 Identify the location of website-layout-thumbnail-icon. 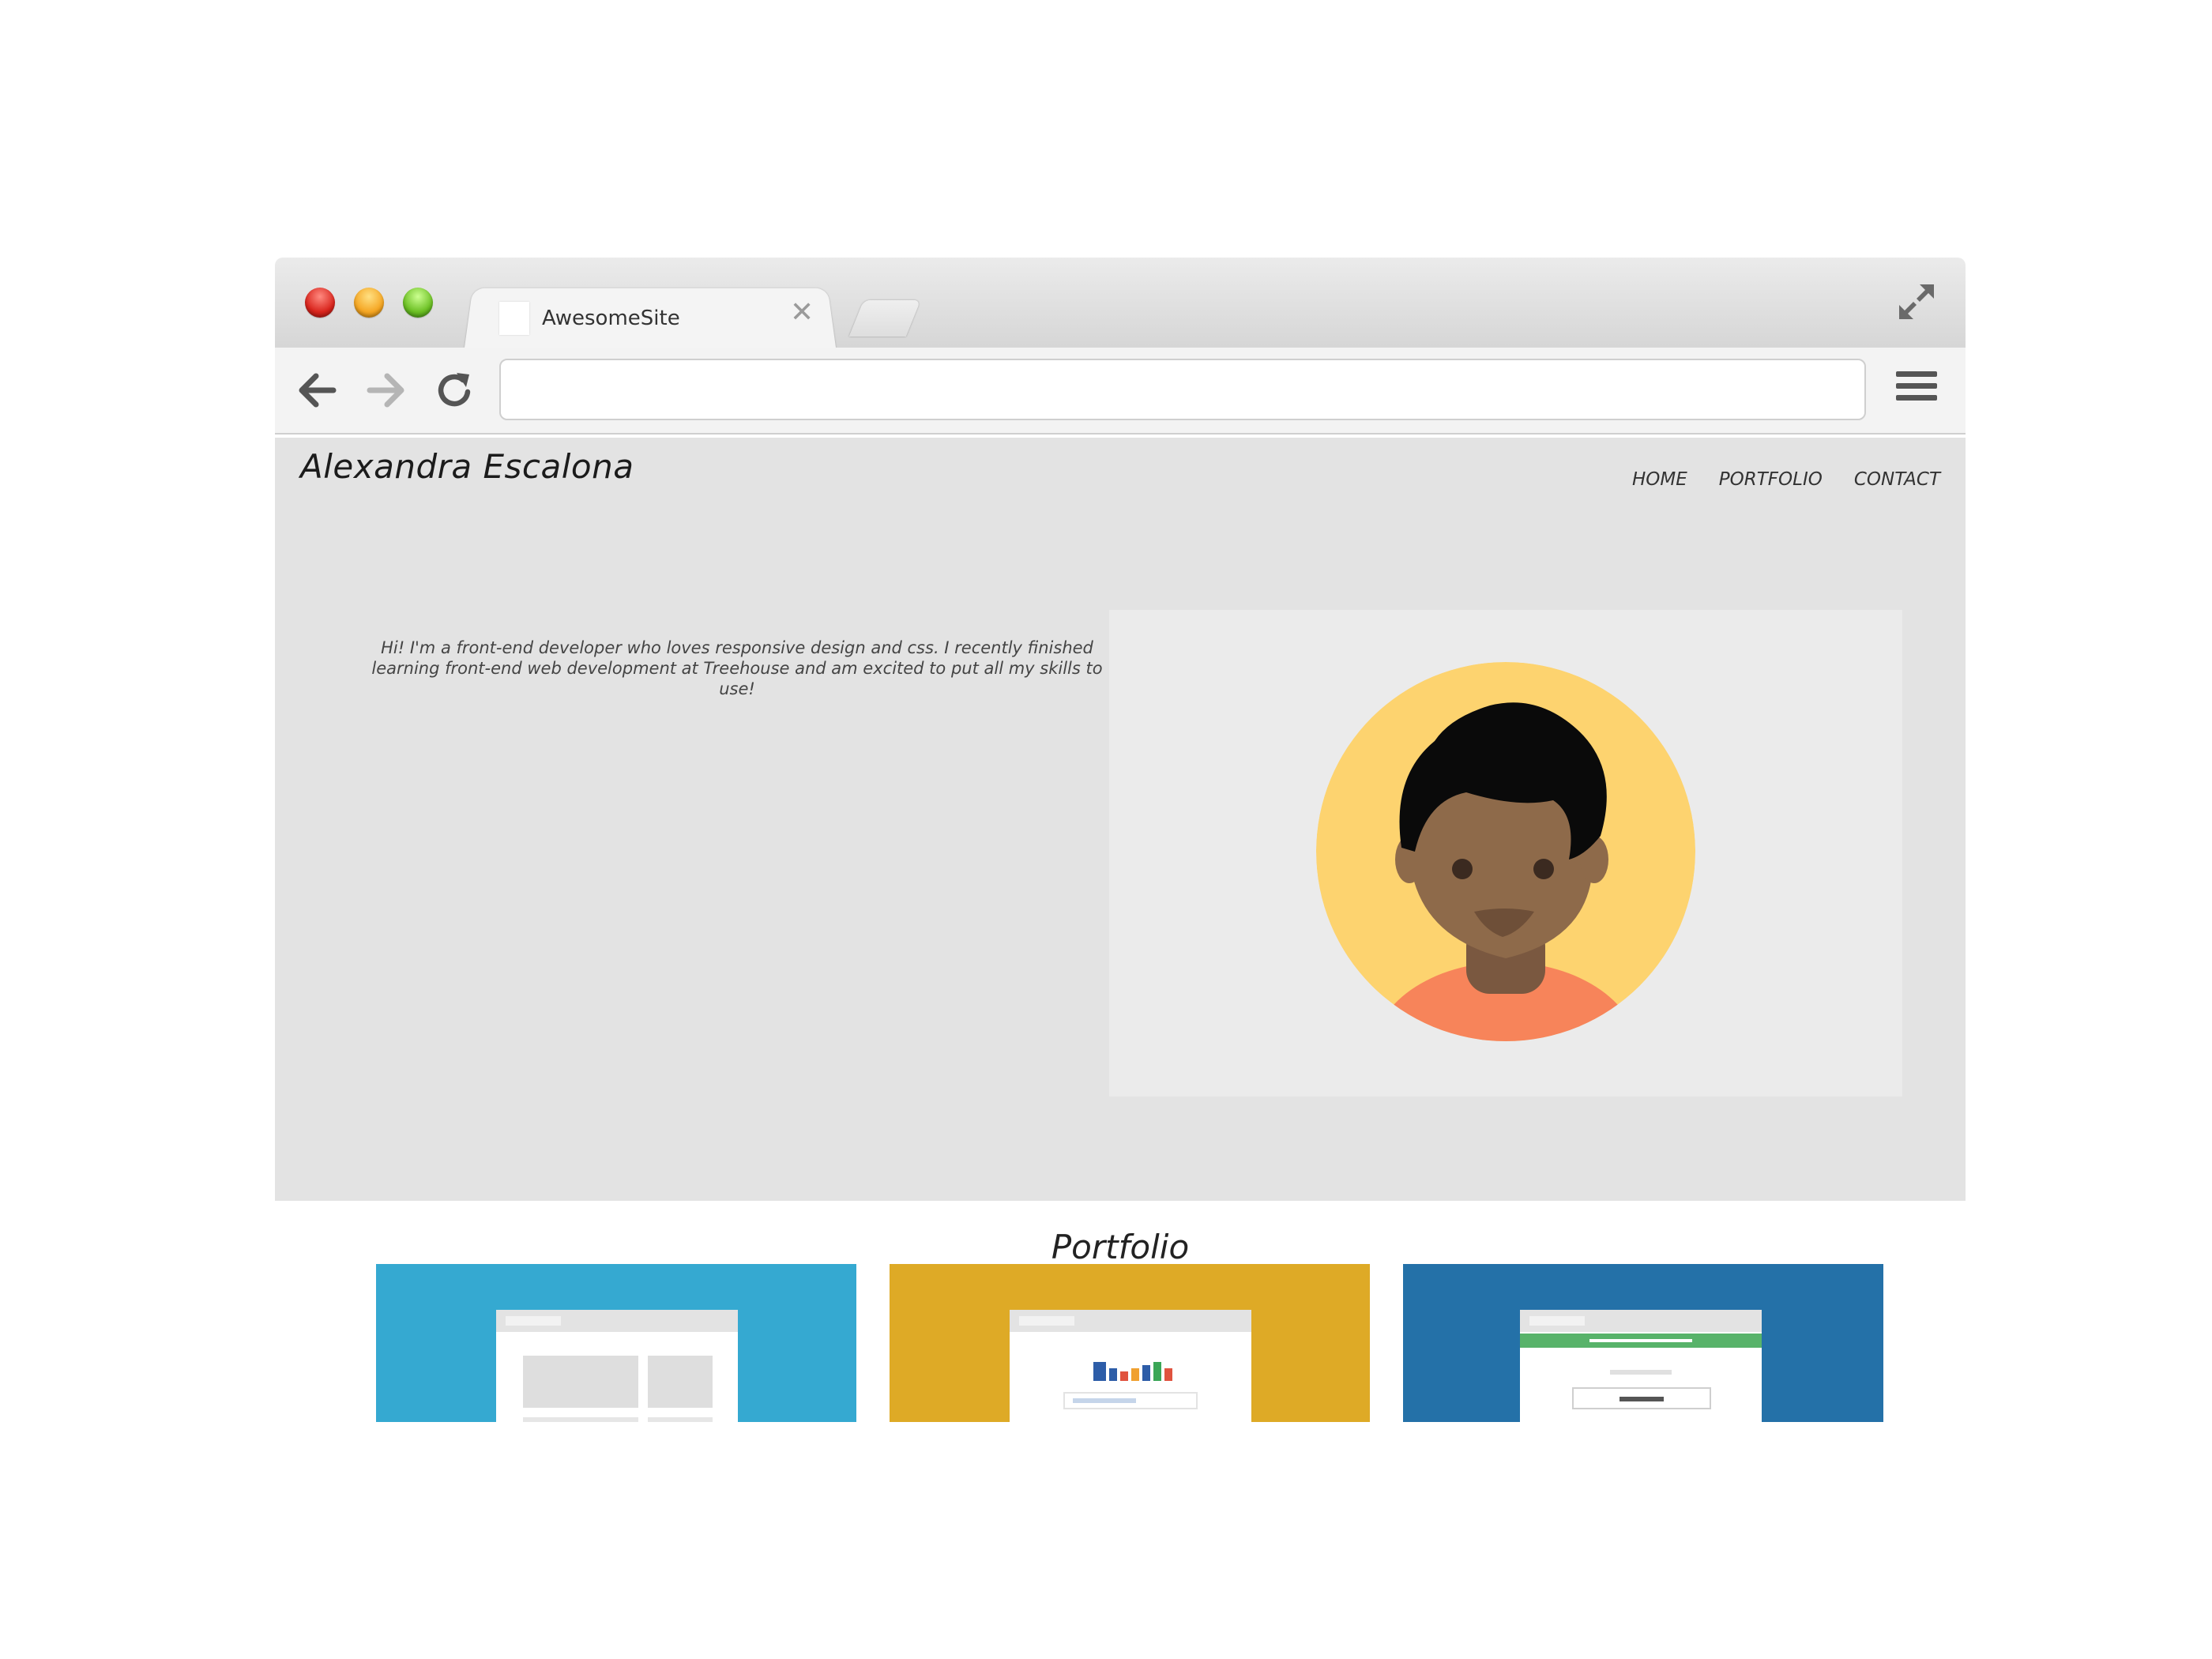
(617, 1366).